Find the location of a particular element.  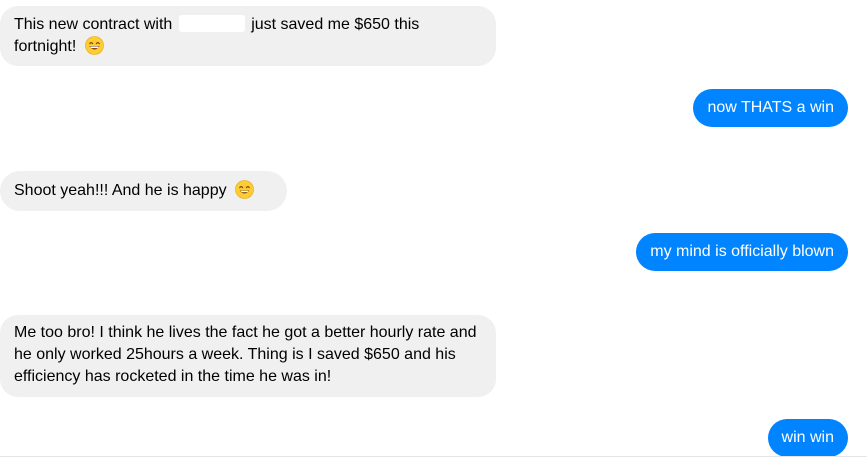

message-bubble-outgoing: win win is located at coordinates (807, 438).